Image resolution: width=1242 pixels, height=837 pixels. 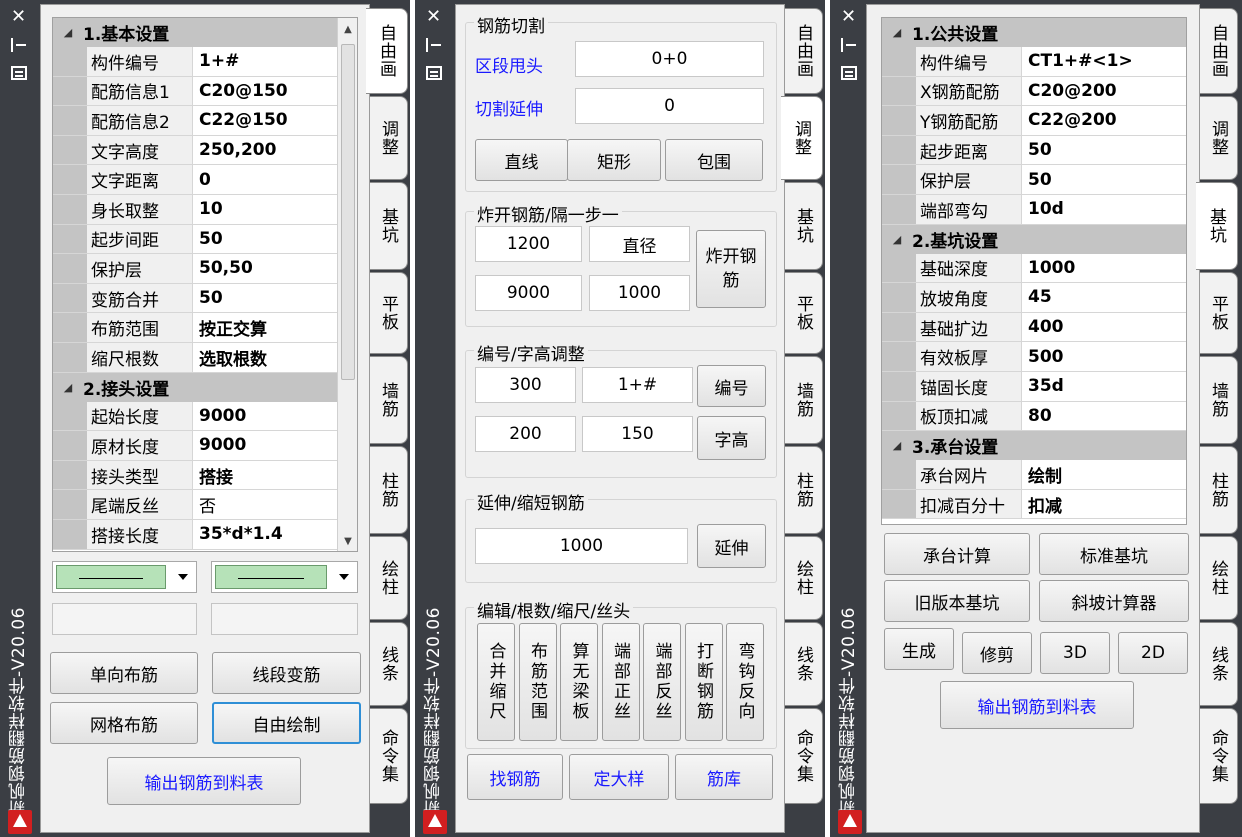 I want to click on property-value: CT1+#<1>, so click(x=1104, y=61).